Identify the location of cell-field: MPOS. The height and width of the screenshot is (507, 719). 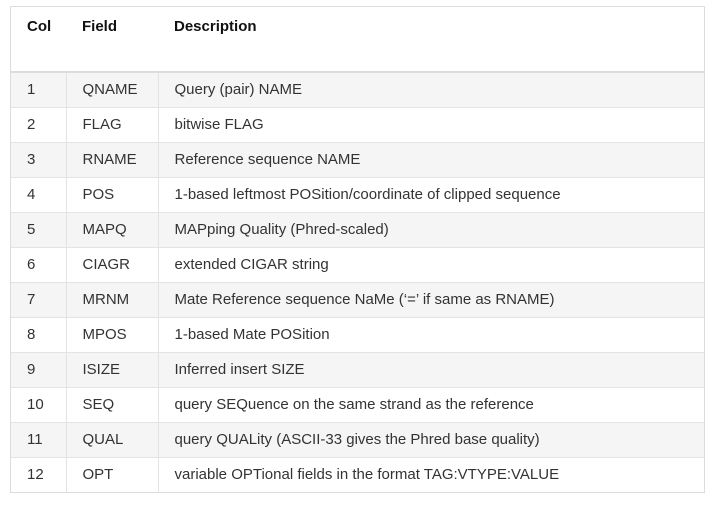
(111, 334).